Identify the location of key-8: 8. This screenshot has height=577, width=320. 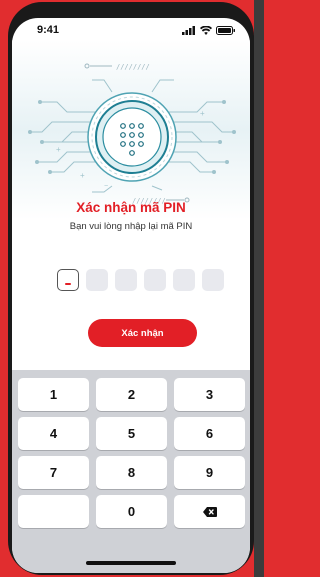
(131, 472).